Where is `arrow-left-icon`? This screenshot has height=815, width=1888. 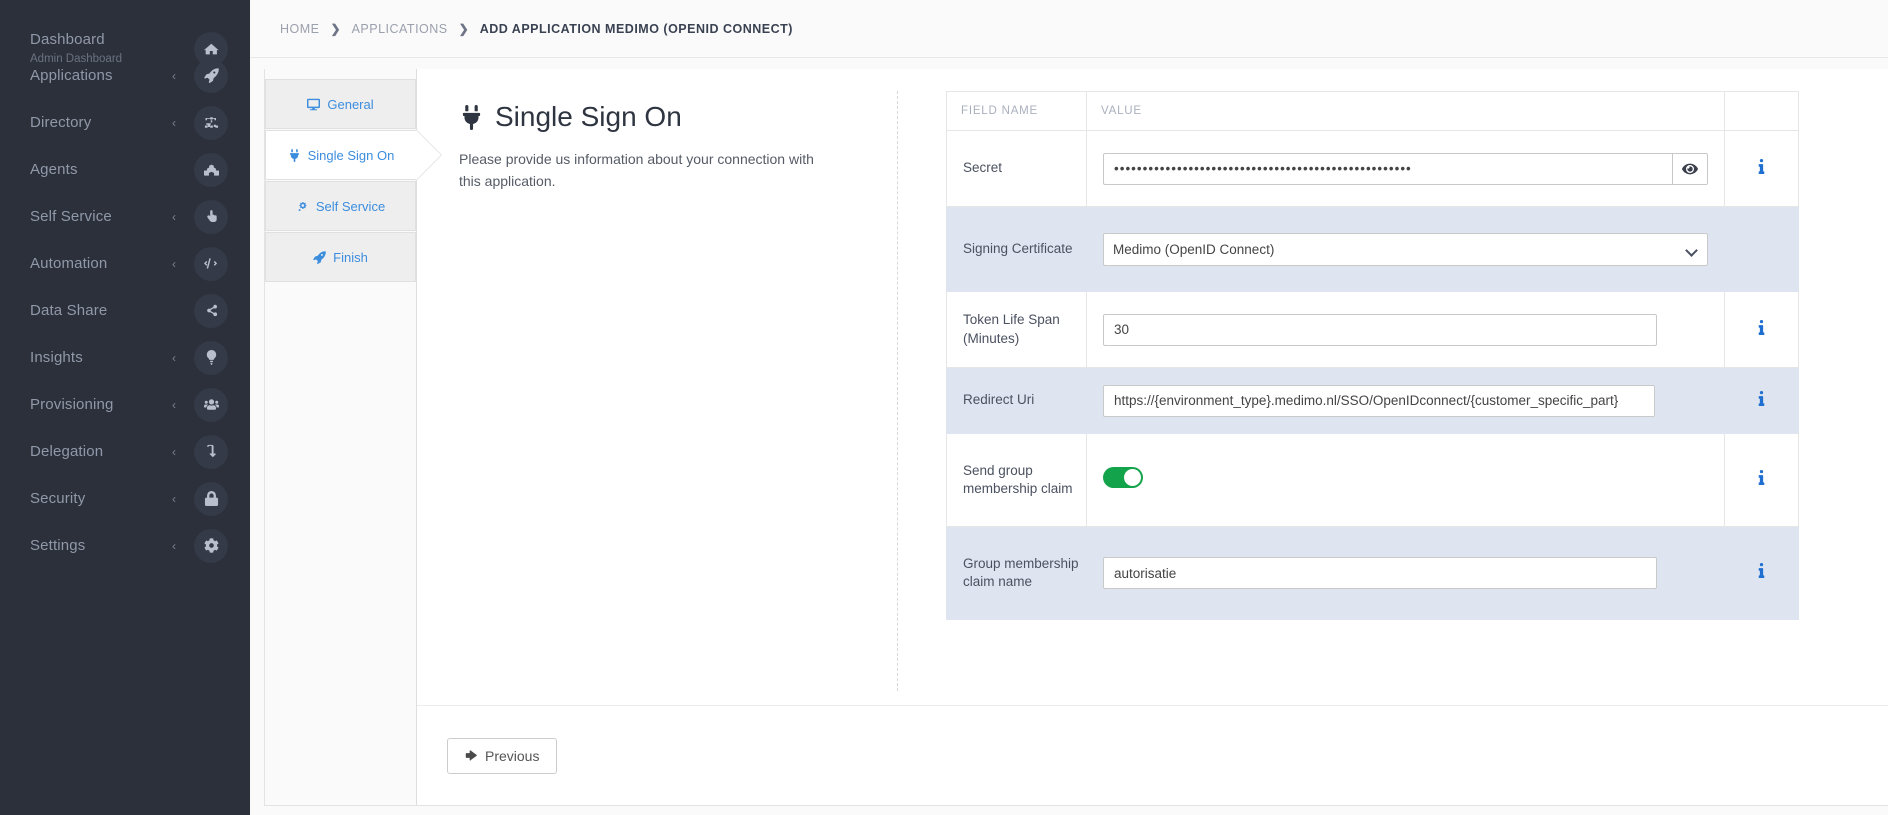
arrow-left-icon is located at coordinates (471, 755).